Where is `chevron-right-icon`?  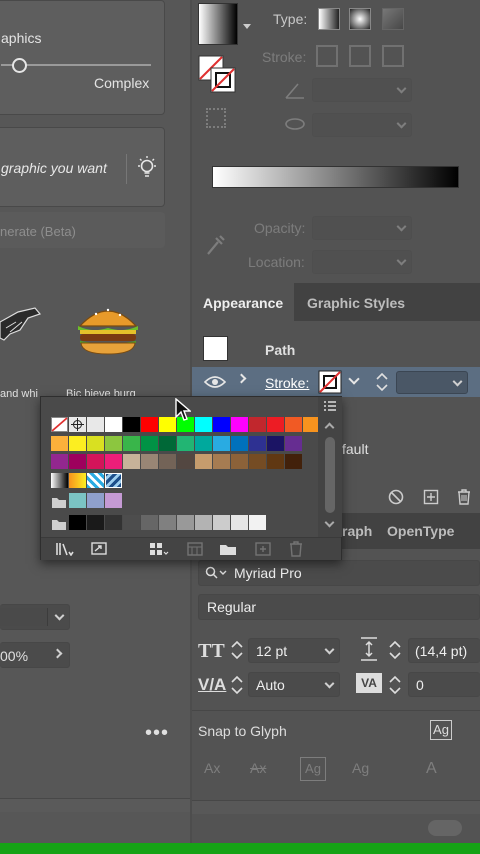 chevron-right-icon is located at coordinates (57, 653).